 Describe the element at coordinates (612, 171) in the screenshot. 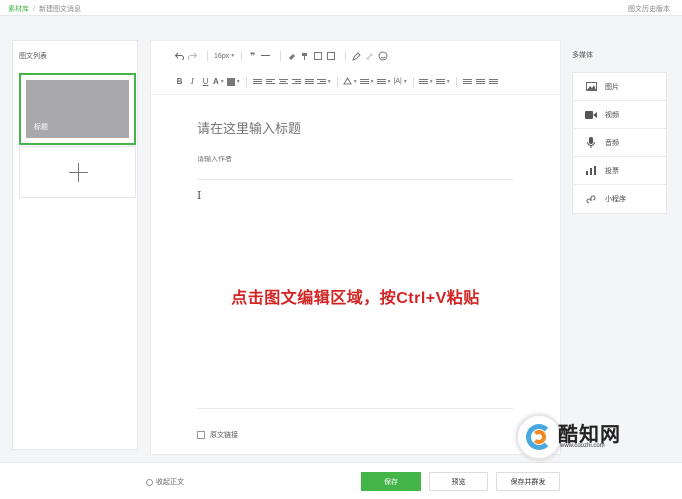

I see `media-item-label: 投票` at that location.